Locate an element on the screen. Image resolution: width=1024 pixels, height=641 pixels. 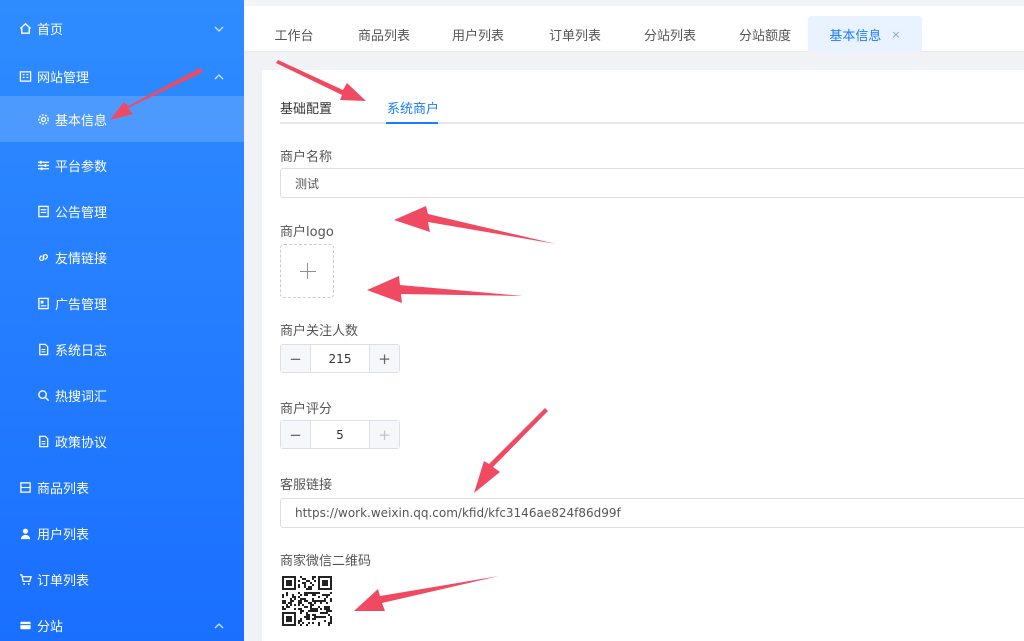
rating-stepper: − 5 + is located at coordinates (340, 434).